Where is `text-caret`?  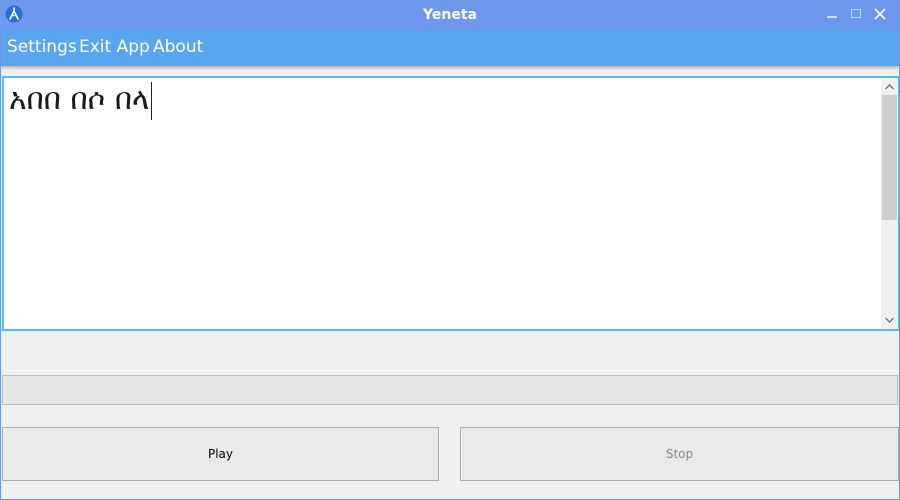
text-caret is located at coordinates (152, 100).